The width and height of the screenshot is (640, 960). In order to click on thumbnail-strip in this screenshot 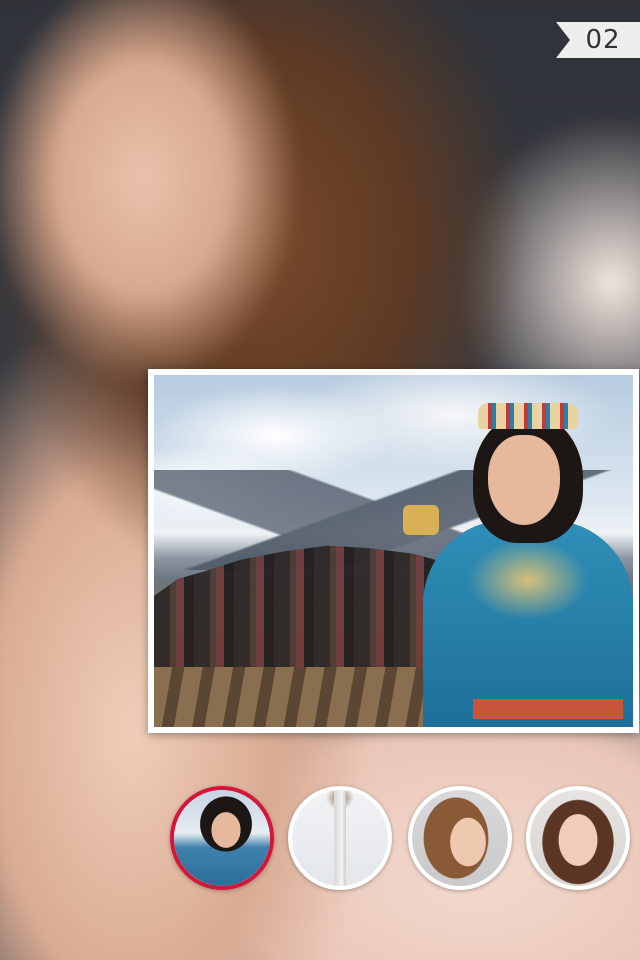, I will do `click(399, 838)`.